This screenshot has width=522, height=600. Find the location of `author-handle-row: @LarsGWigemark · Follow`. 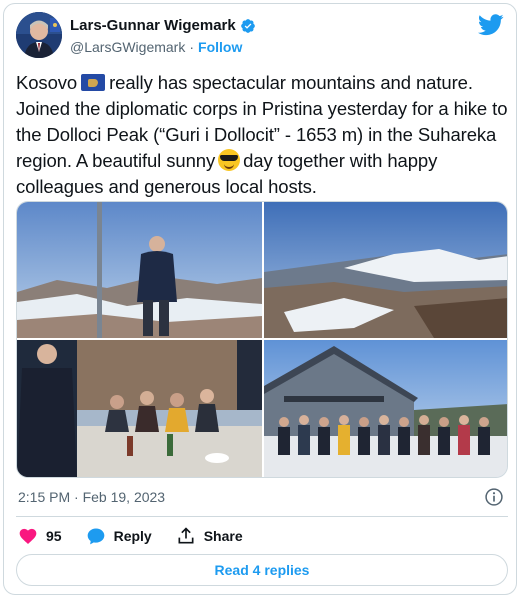

author-handle-row: @LarsGWigemark · Follow is located at coordinates (156, 47).